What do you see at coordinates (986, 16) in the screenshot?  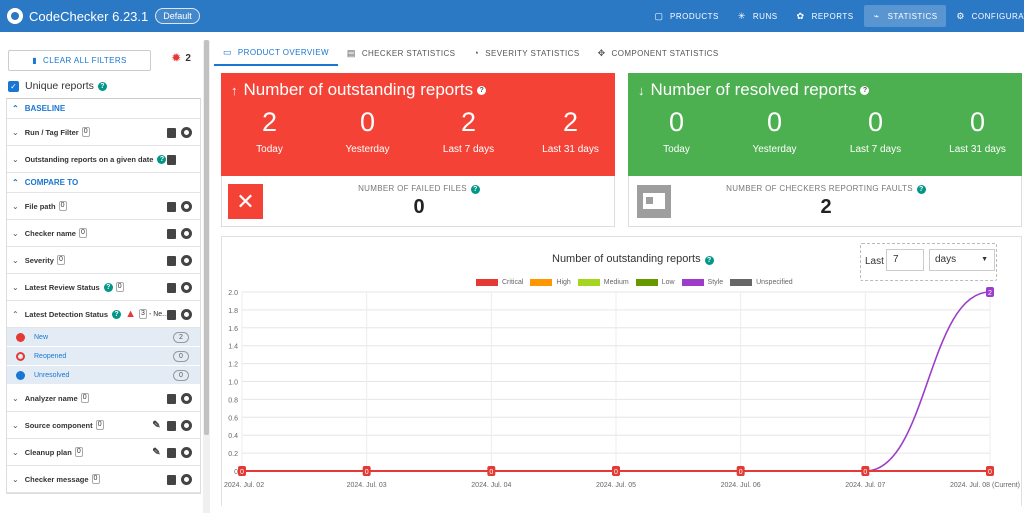 I see `nav-configuration: ⚙CONFIGURATION▼` at bounding box center [986, 16].